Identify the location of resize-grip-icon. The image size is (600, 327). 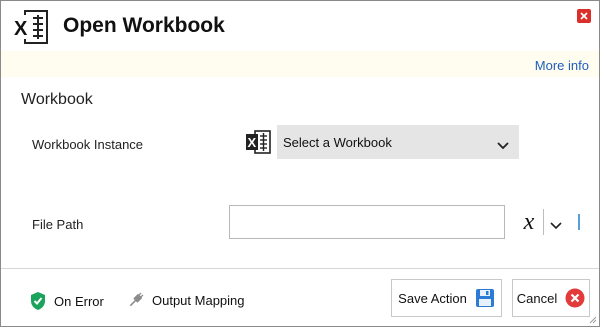
(592, 319).